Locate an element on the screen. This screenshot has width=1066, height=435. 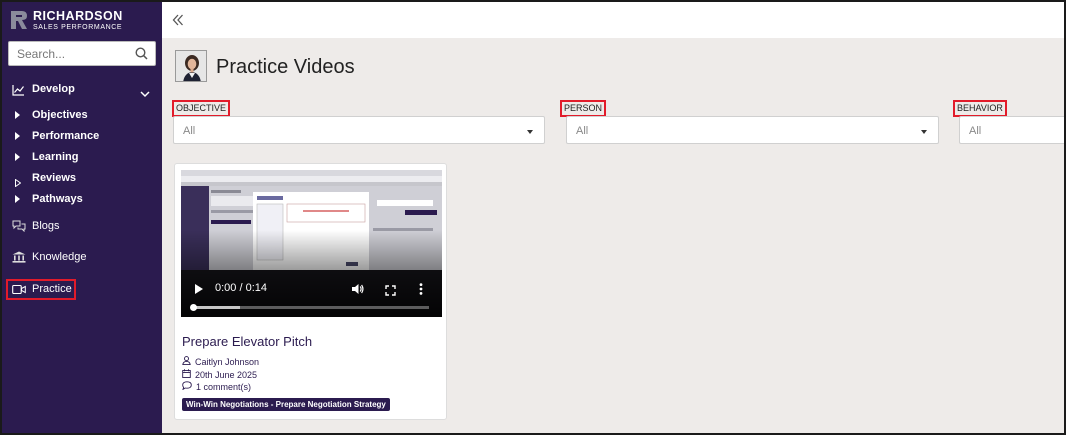
sidebar: RICHARDSON SALES PERFORMANCE Develop is located at coordinates (82, 217).